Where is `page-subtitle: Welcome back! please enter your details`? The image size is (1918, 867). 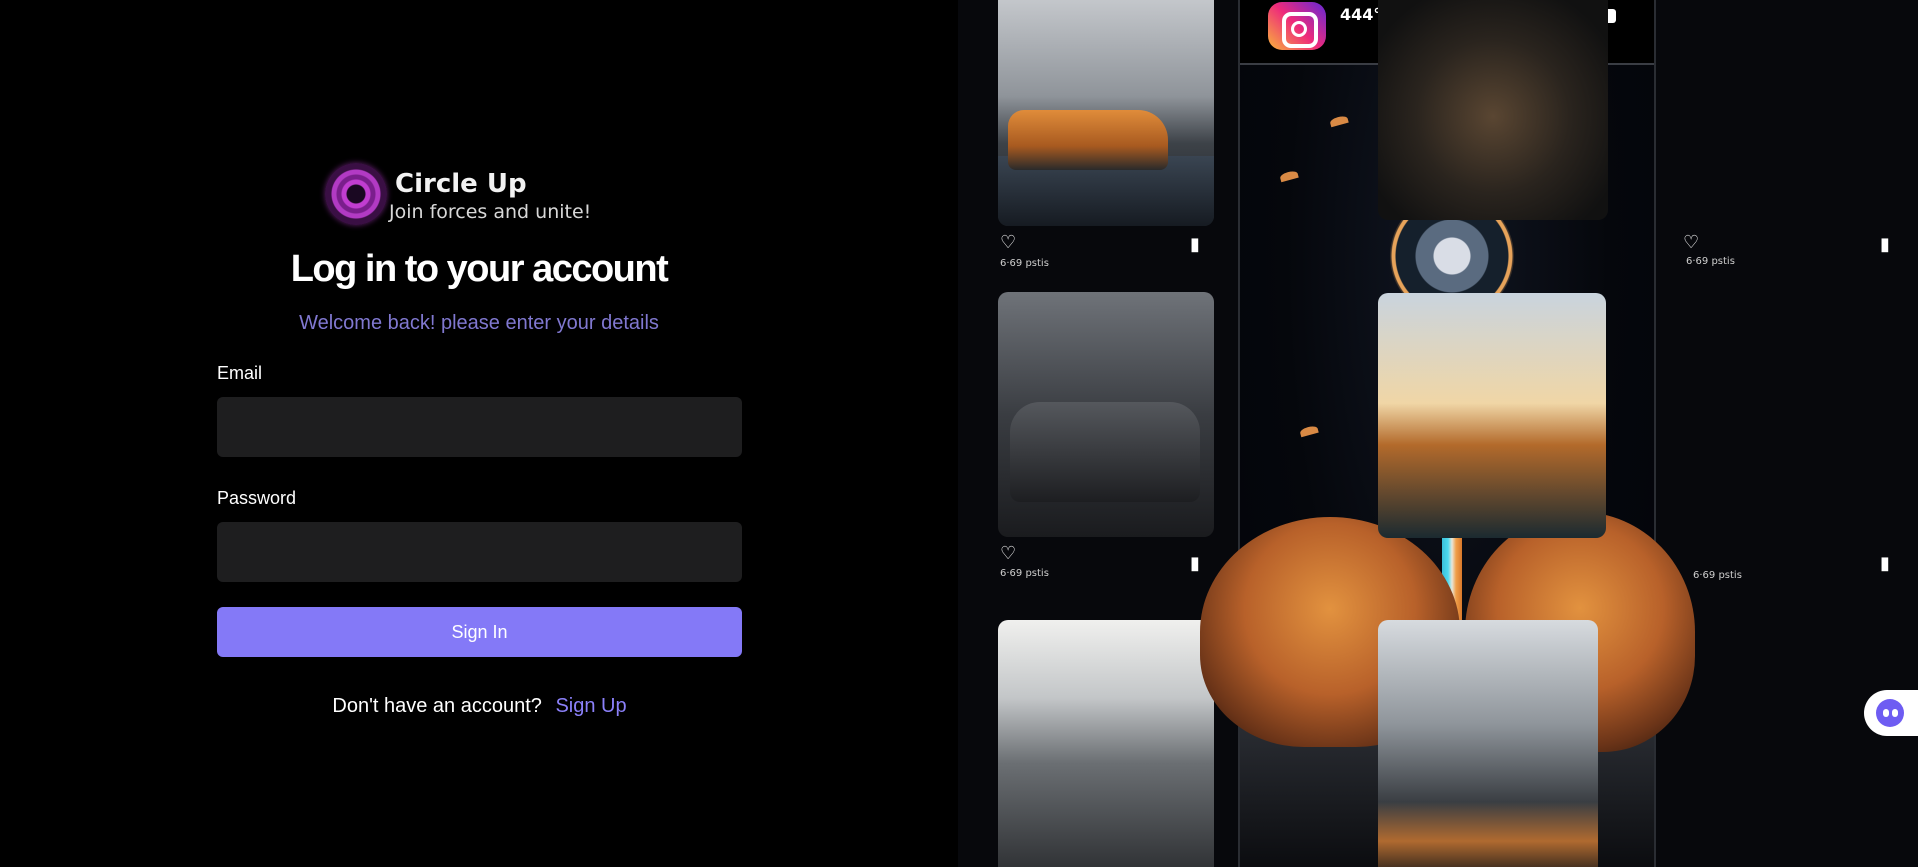 page-subtitle: Welcome back! please enter your details is located at coordinates (479, 323).